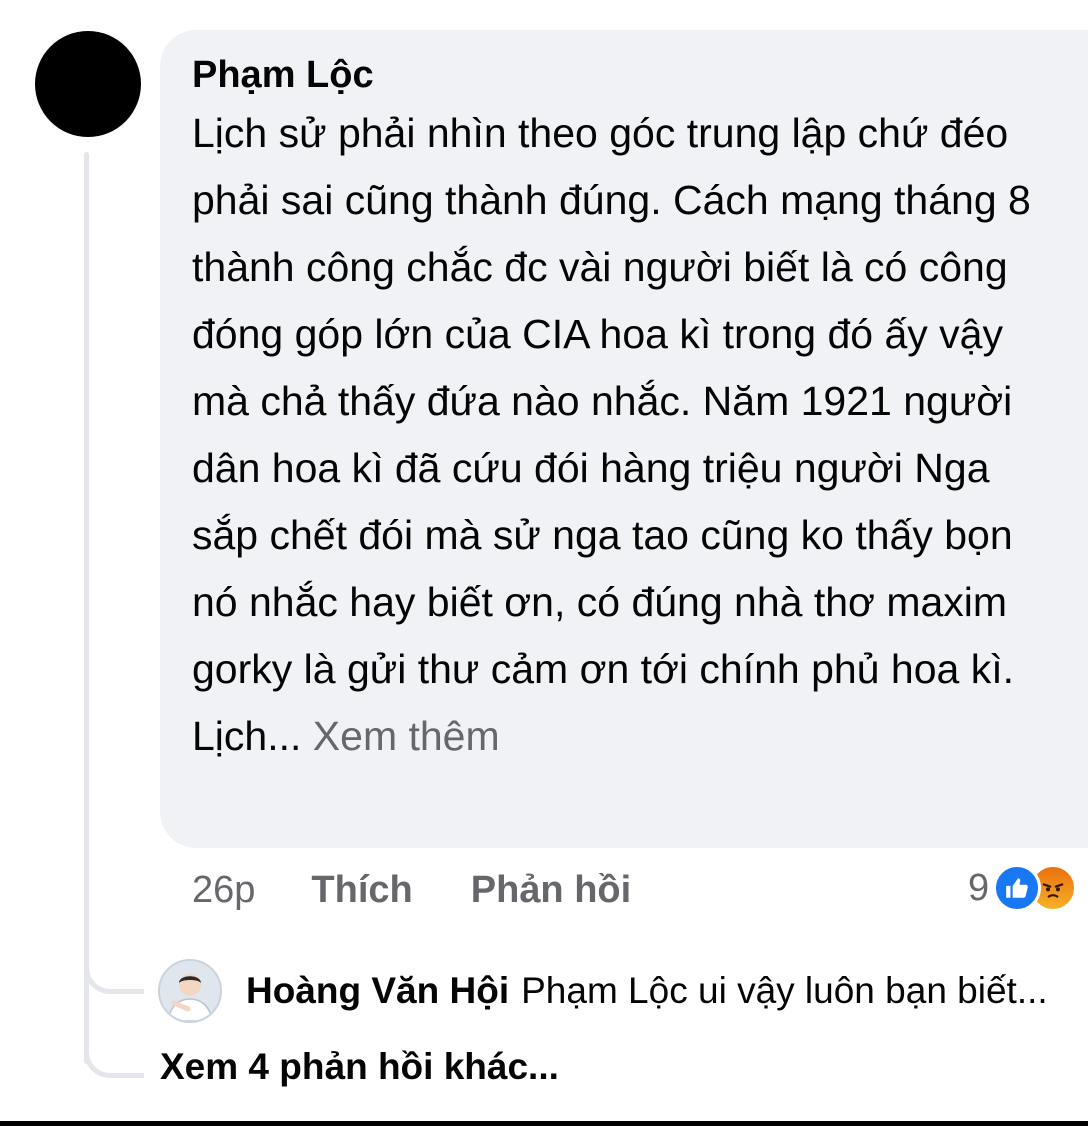 The height and width of the screenshot is (1126, 1088). I want to click on commenter-avatar, so click(88, 84).